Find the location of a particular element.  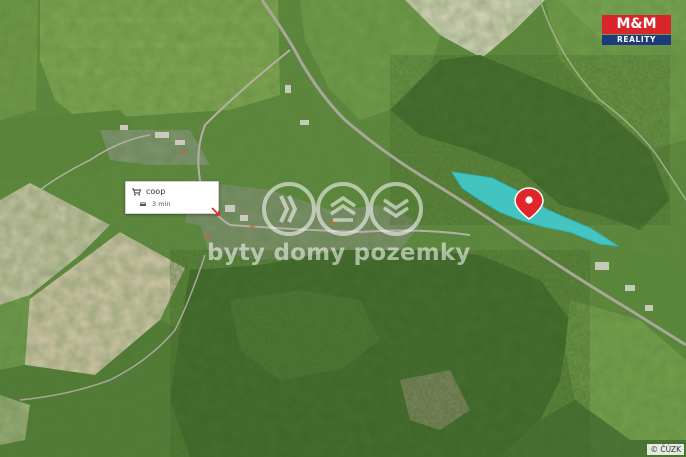

brand-logo: M&M REALITY is located at coordinates (636, 30).